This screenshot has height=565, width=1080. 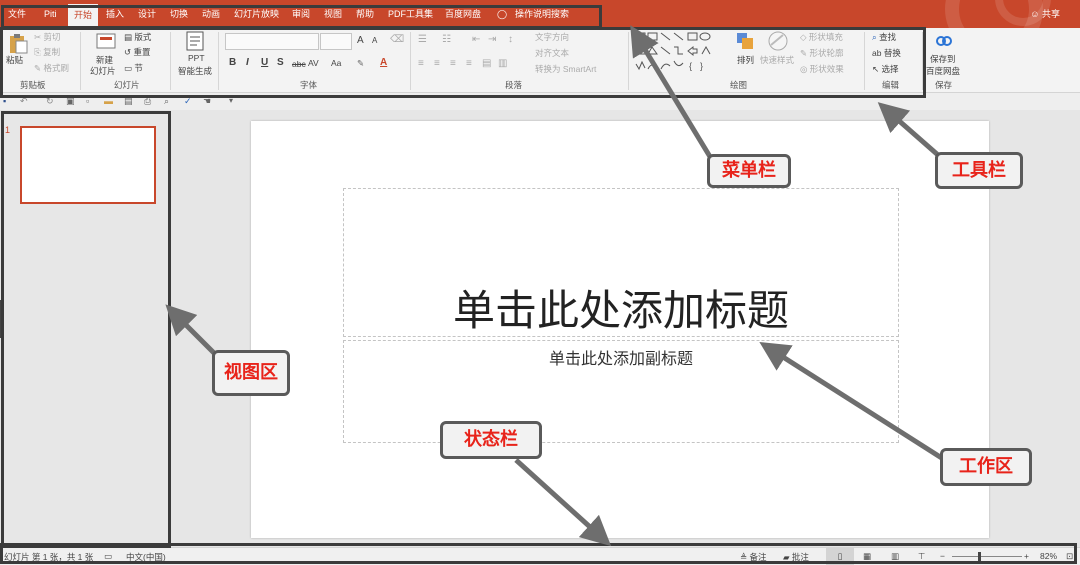 What do you see at coordinates (979, 170) in the screenshot?
I see `toolbar-callout: 工具栏` at bounding box center [979, 170].